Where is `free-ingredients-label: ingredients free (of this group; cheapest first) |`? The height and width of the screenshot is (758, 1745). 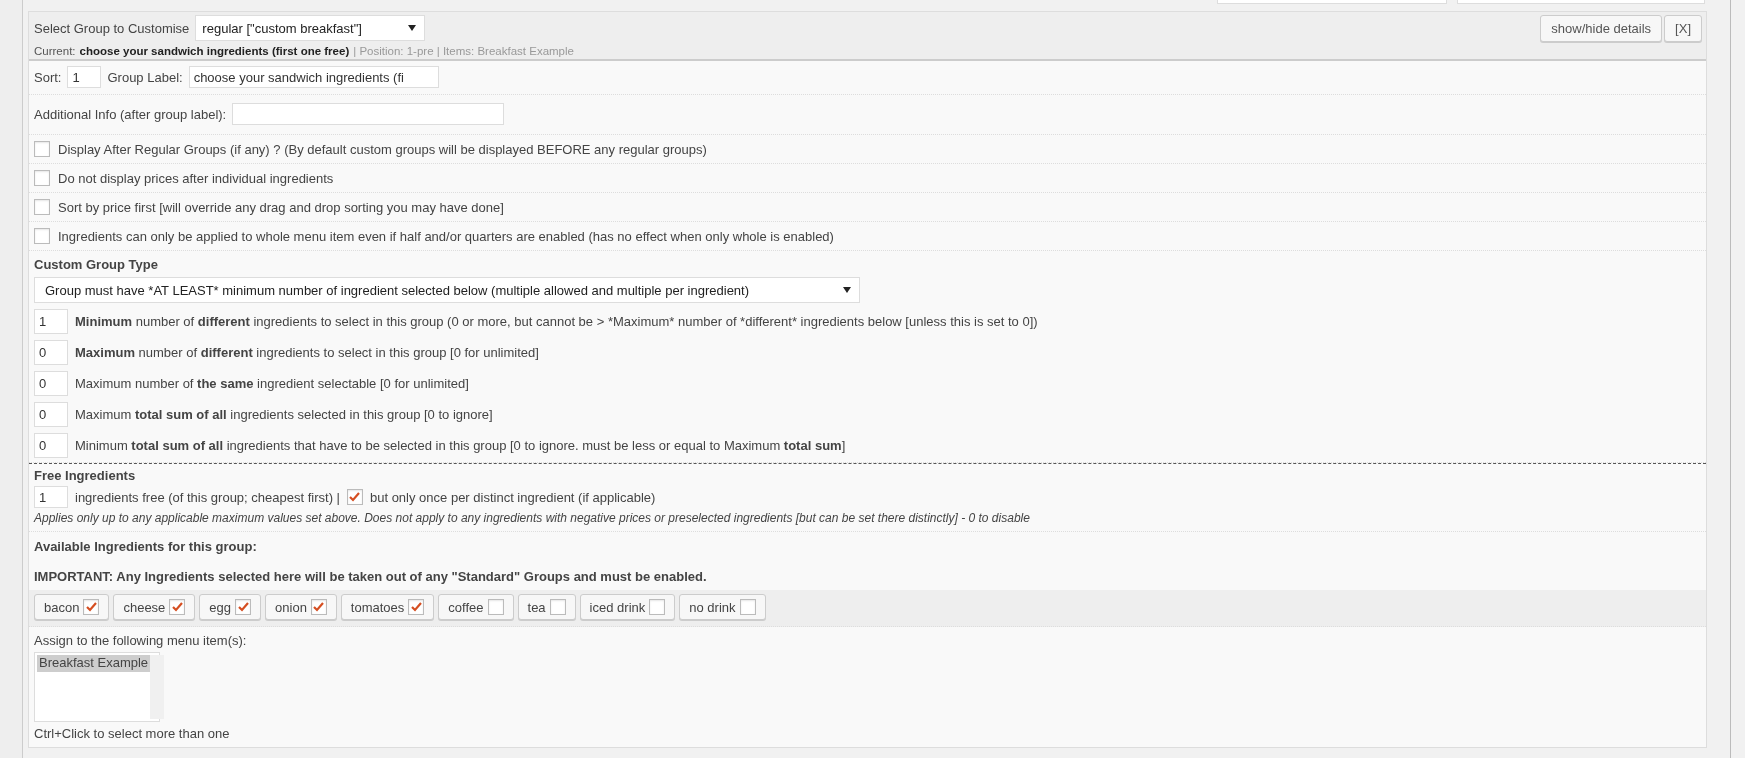 free-ingredients-label: ingredients free (of this group; cheapest first) | is located at coordinates (207, 497).